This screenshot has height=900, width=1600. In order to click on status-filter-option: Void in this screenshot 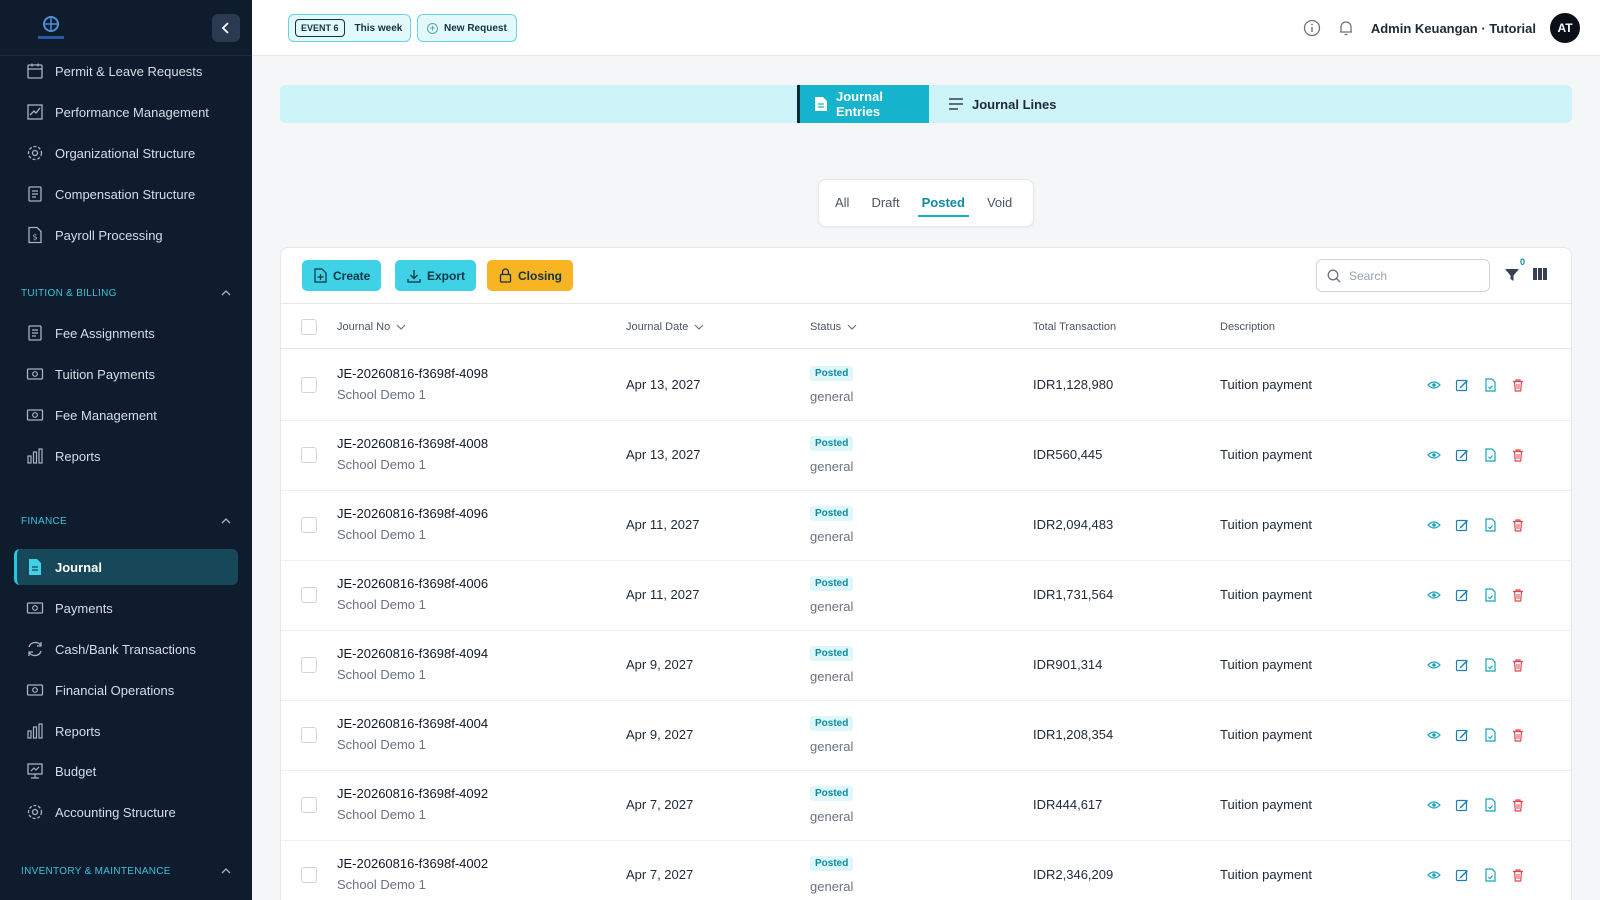, I will do `click(999, 203)`.